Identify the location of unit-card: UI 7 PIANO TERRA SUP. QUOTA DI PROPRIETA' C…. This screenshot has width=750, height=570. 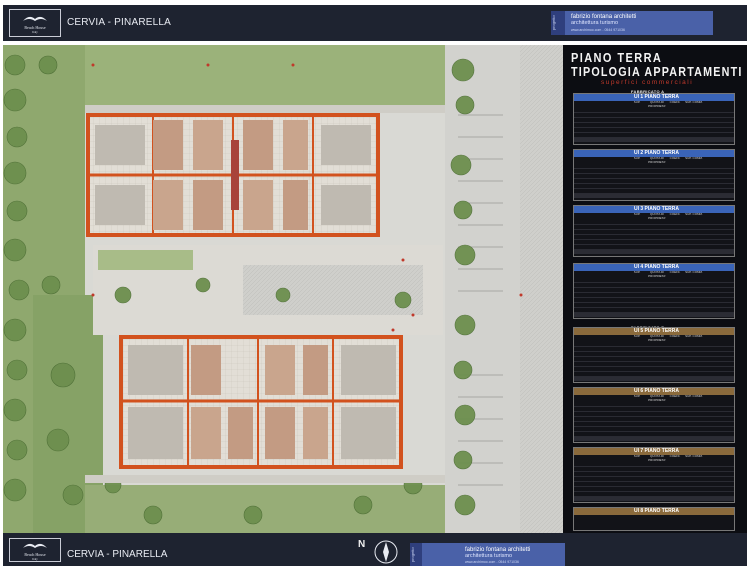
(654, 475).